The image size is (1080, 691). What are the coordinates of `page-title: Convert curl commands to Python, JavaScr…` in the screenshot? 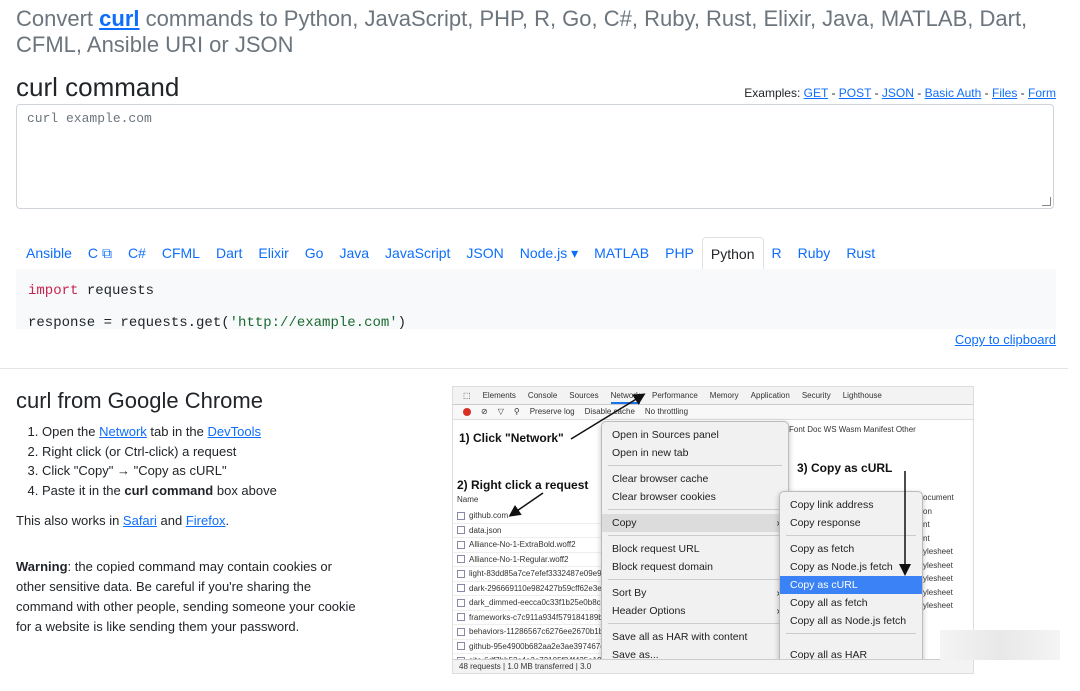 It's located at (541, 32).